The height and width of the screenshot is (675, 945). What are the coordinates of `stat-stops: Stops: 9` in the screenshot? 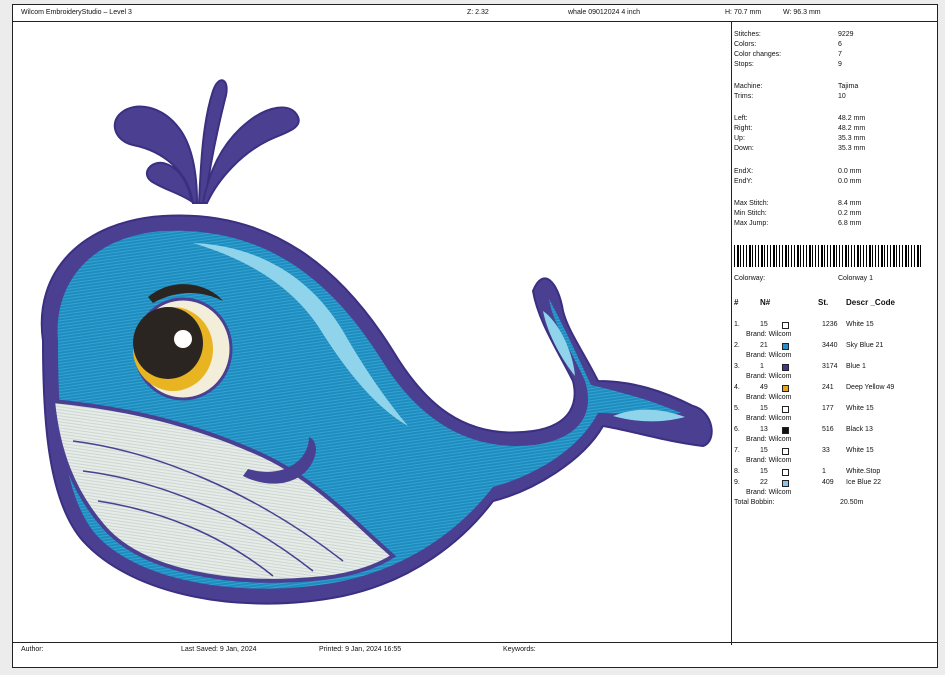 It's located at (788, 64).